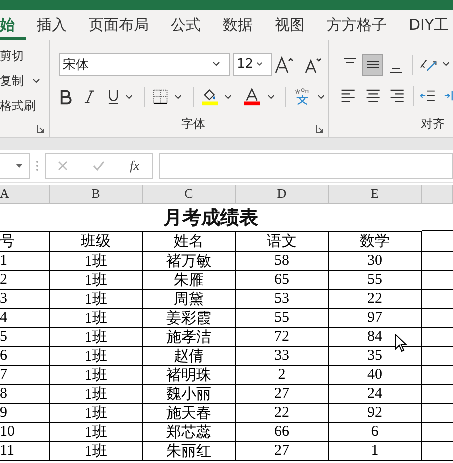 The height and width of the screenshot is (463, 453). What do you see at coordinates (52, 25) in the screenshot?
I see `ribbon-tab: 插入` at bounding box center [52, 25].